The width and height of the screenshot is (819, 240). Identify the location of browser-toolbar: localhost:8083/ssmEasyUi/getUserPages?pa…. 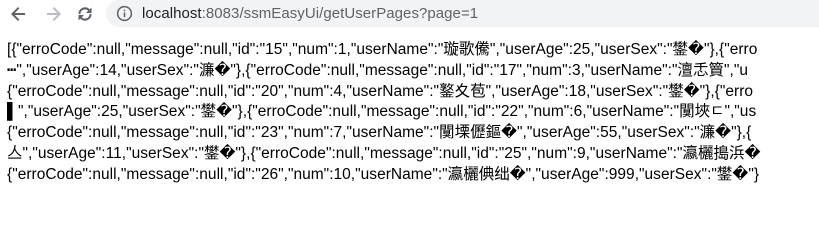
(409, 14).